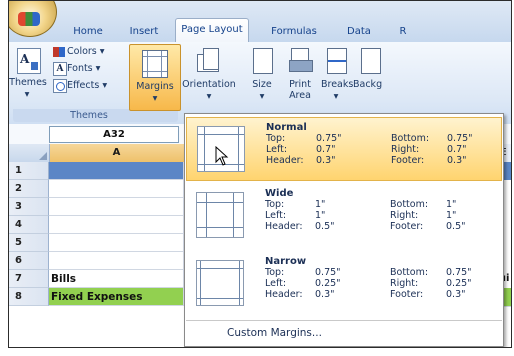 The height and width of the screenshot is (356, 514). I want to click on narrow-margins-preview-icon, so click(220, 283).